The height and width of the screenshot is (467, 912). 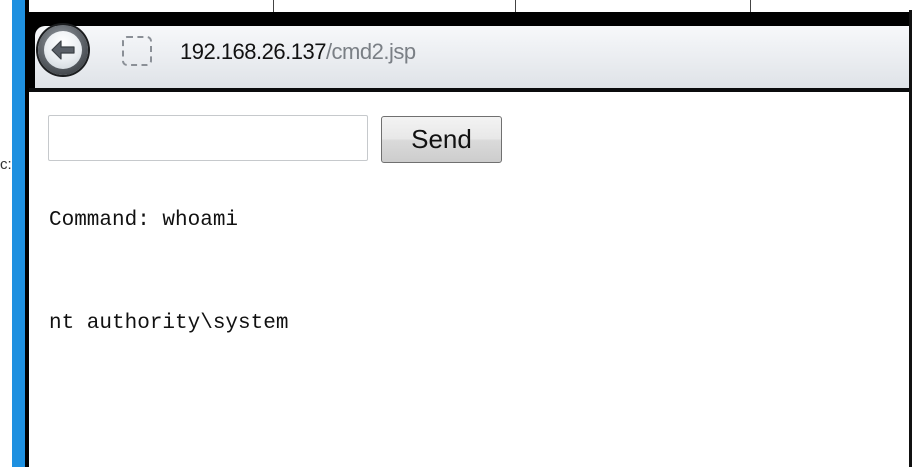 What do you see at coordinates (370, 51) in the screenshot?
I see `url-path: /cmd2.jsp` at bounding box center [370, 51].